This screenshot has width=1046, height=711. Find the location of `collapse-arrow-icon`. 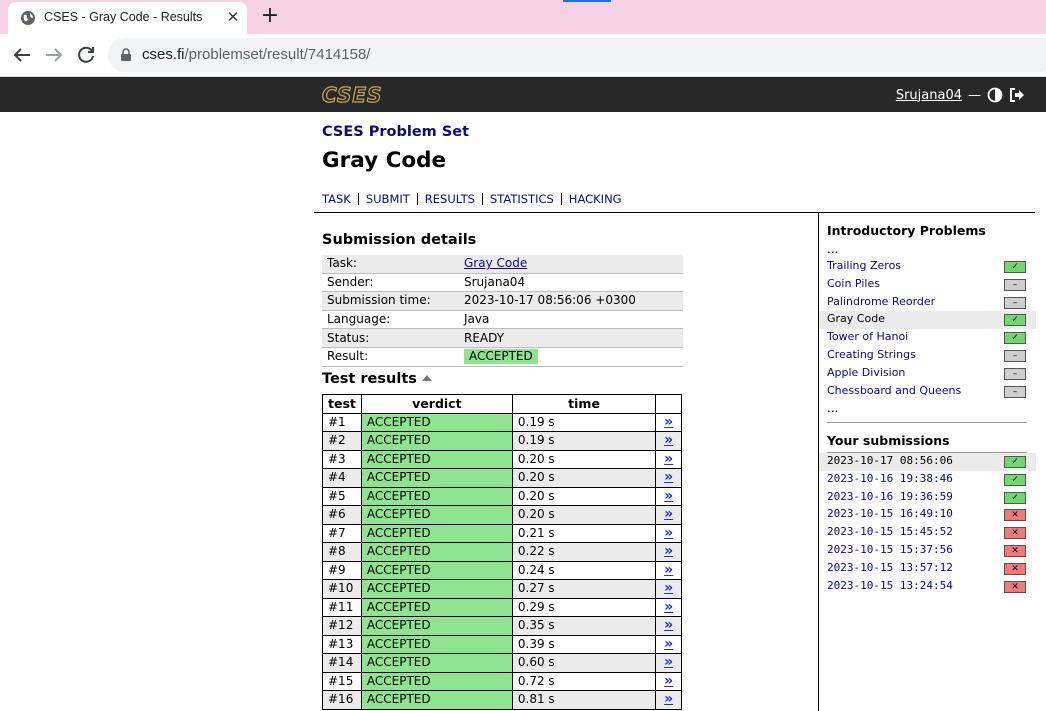

collapse-arrow-icon is located at coordinates (426, 378).